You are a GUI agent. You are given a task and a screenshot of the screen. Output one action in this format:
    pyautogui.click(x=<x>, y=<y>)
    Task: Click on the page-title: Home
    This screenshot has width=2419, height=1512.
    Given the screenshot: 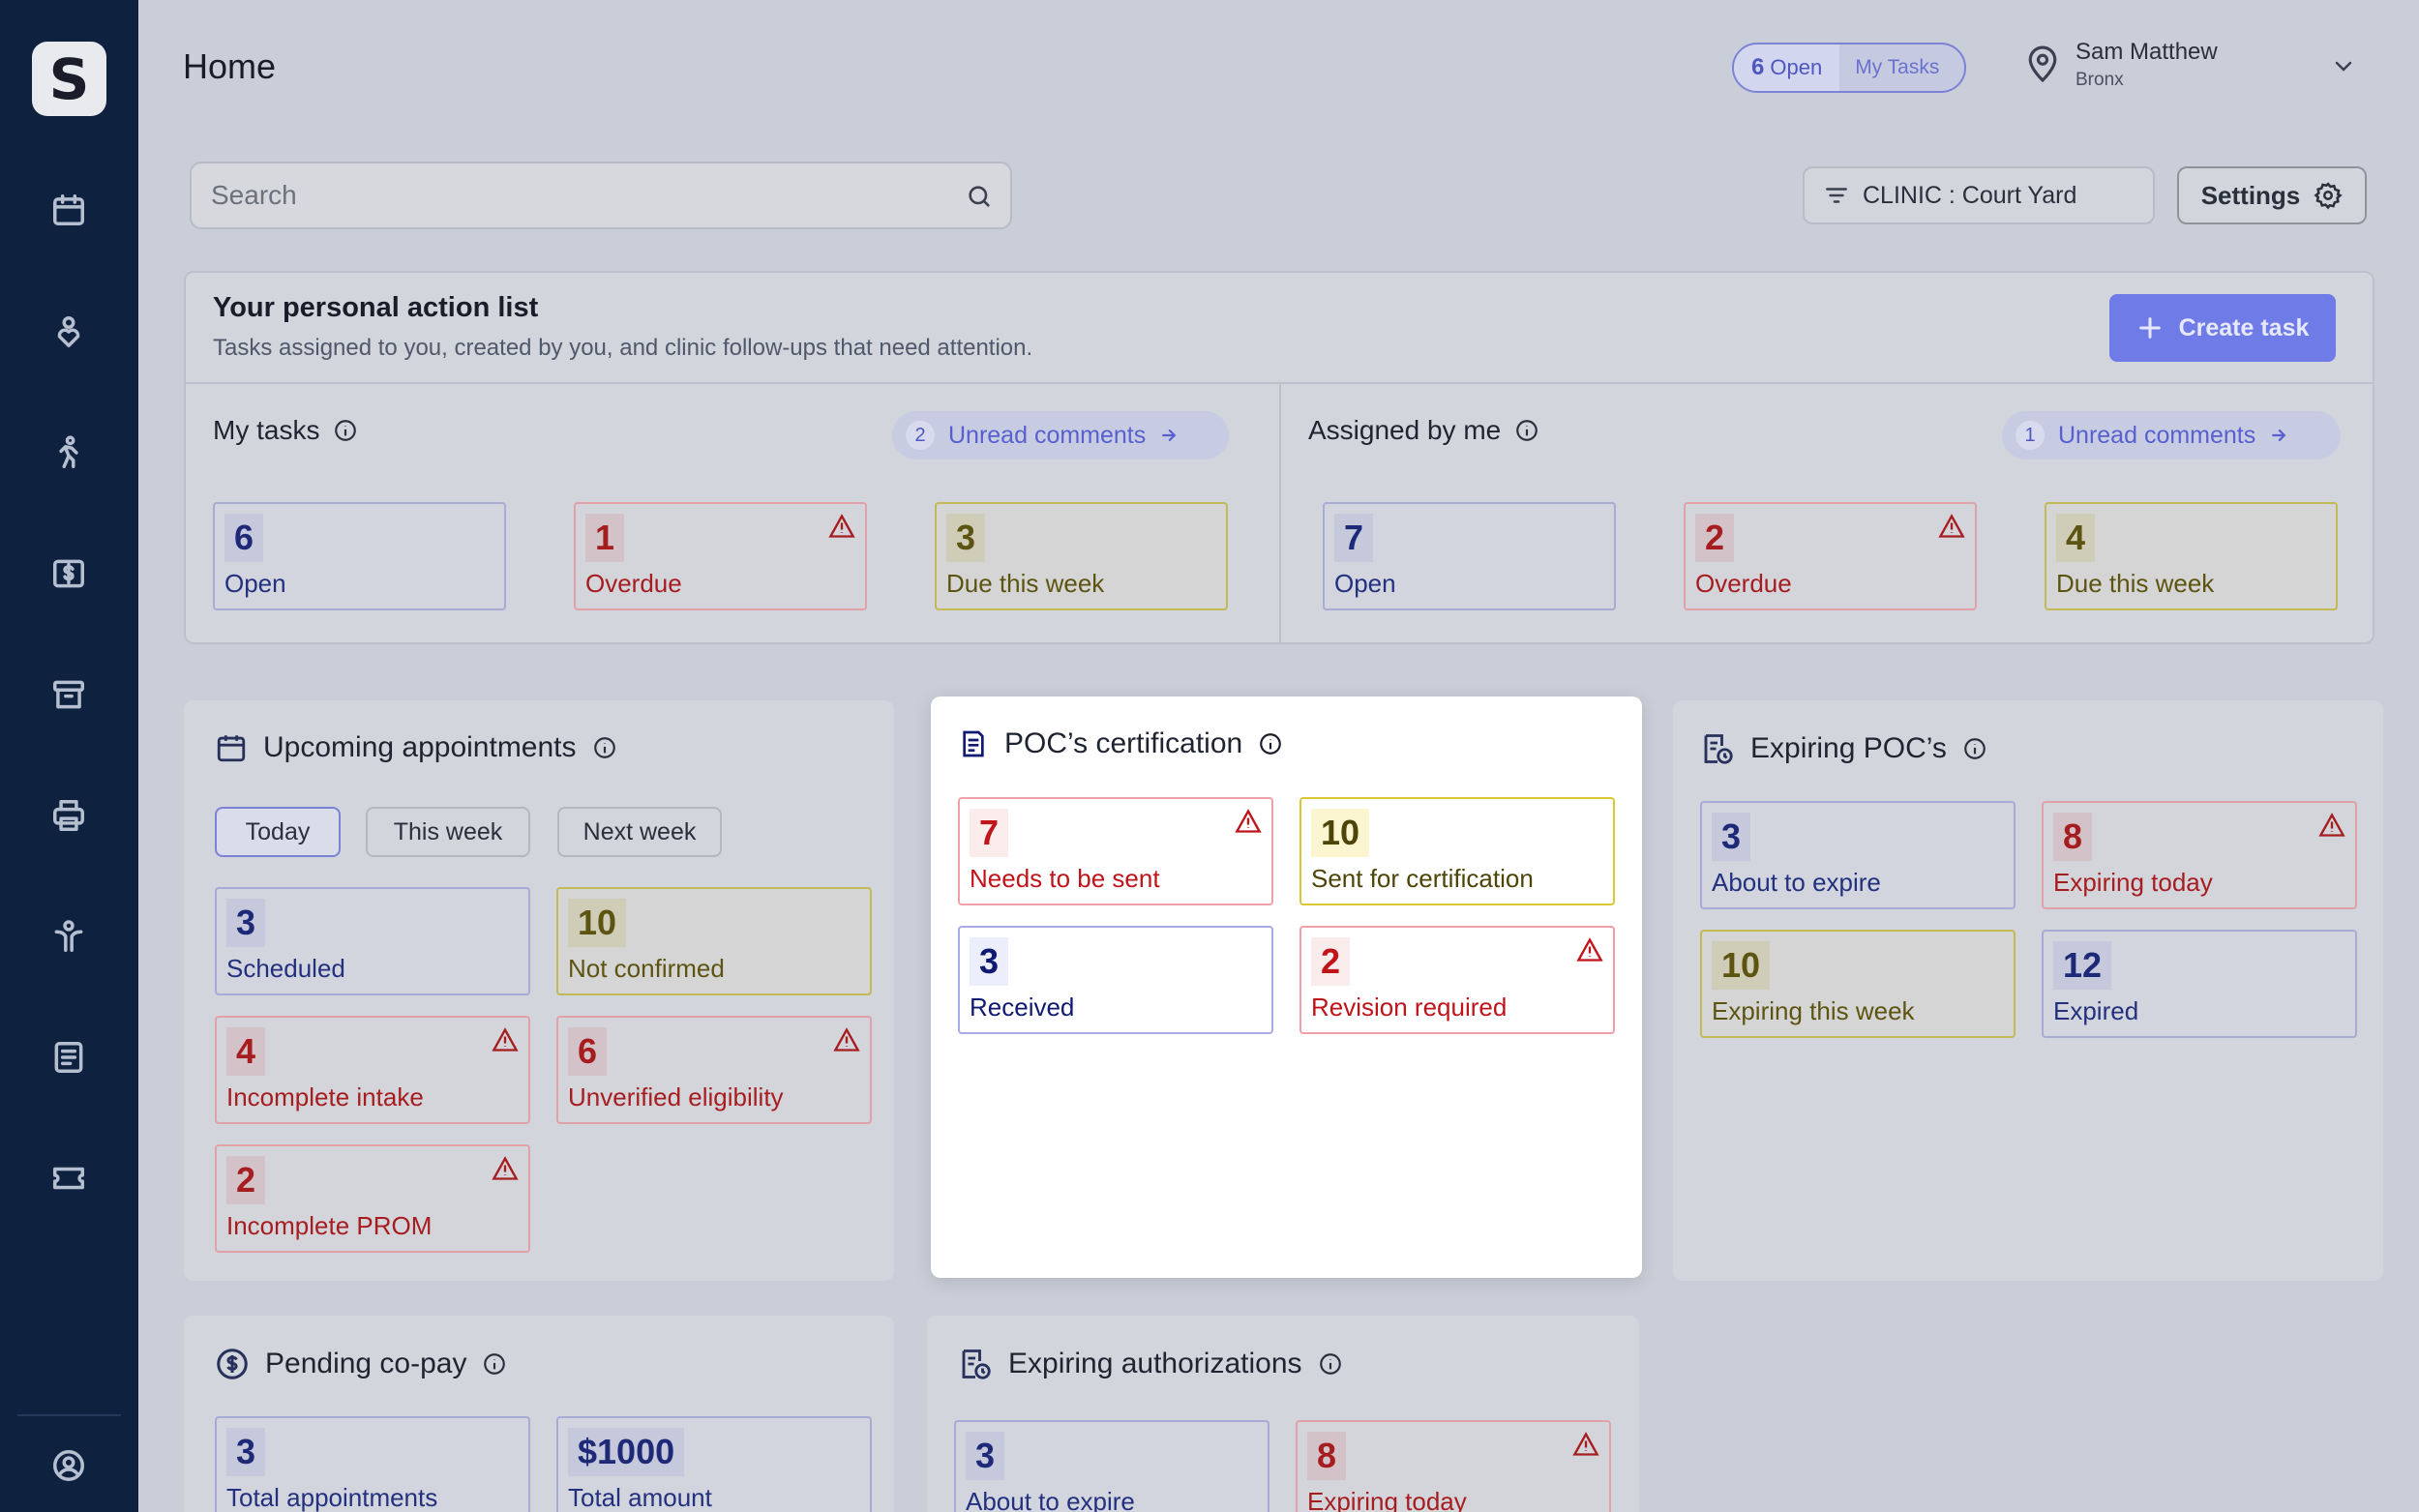 What is the action you would take?
    pyautogui.click(x=230, y=66)
    